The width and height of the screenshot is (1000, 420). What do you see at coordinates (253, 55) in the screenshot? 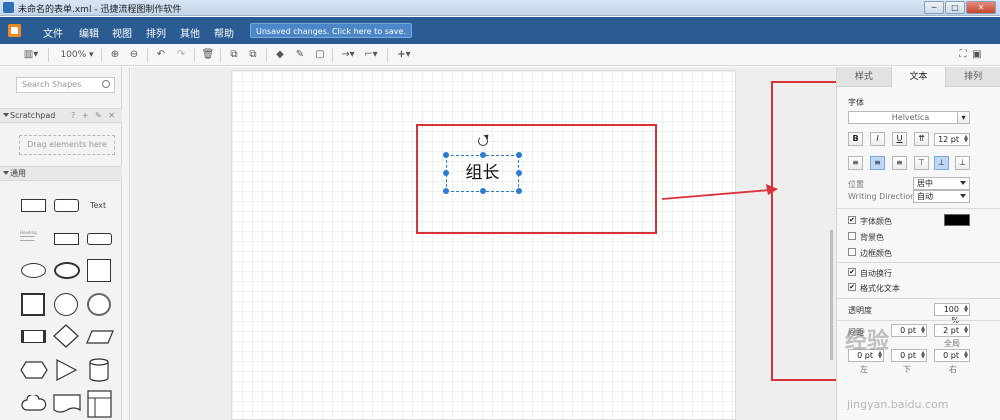
I see `to-back-icon: ⧉` at bounding box center [253, 55].